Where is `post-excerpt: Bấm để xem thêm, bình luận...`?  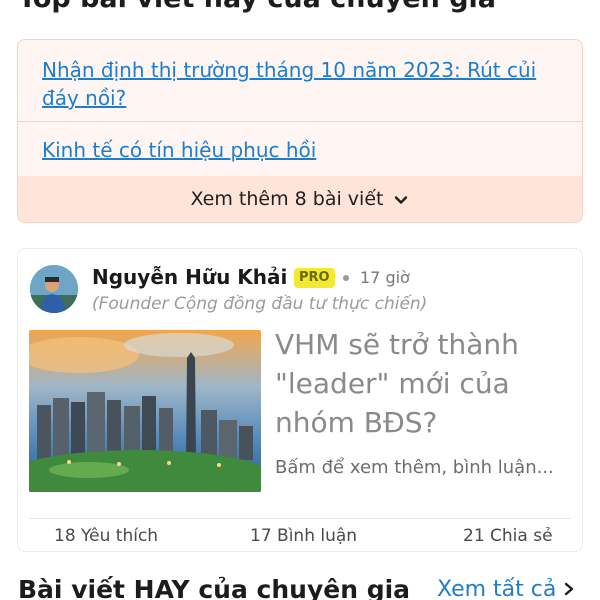
post-excerpt: Bấm để xem thêm, bình luận... is located at coordinates (425, 468).